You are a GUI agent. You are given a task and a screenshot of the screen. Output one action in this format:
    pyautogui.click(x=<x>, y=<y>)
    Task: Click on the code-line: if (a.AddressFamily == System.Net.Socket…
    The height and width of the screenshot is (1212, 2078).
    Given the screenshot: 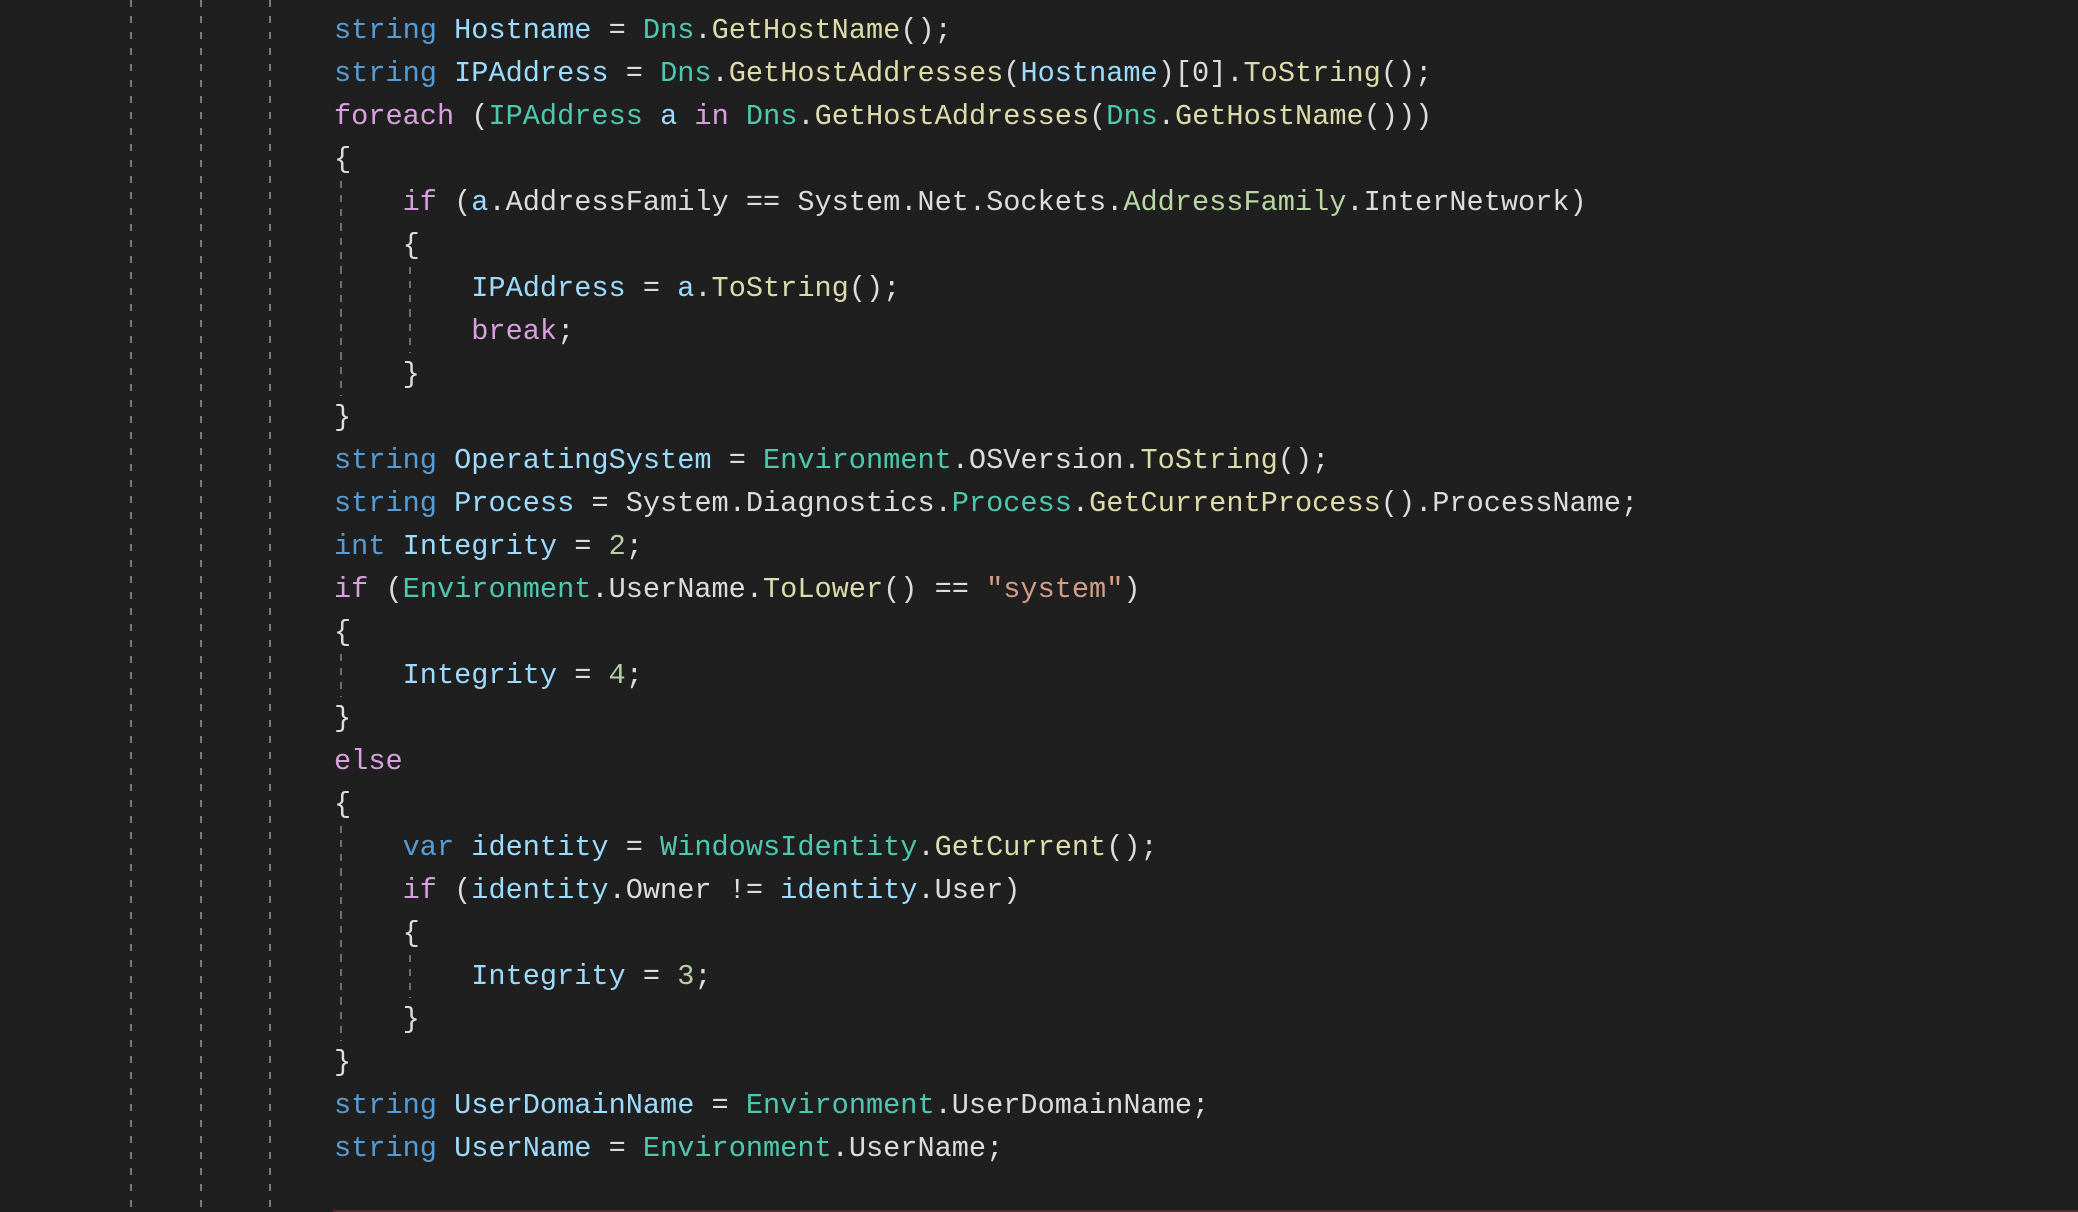 What is the action you would take?
    pyautogui.click(x=1206, y=202)
    